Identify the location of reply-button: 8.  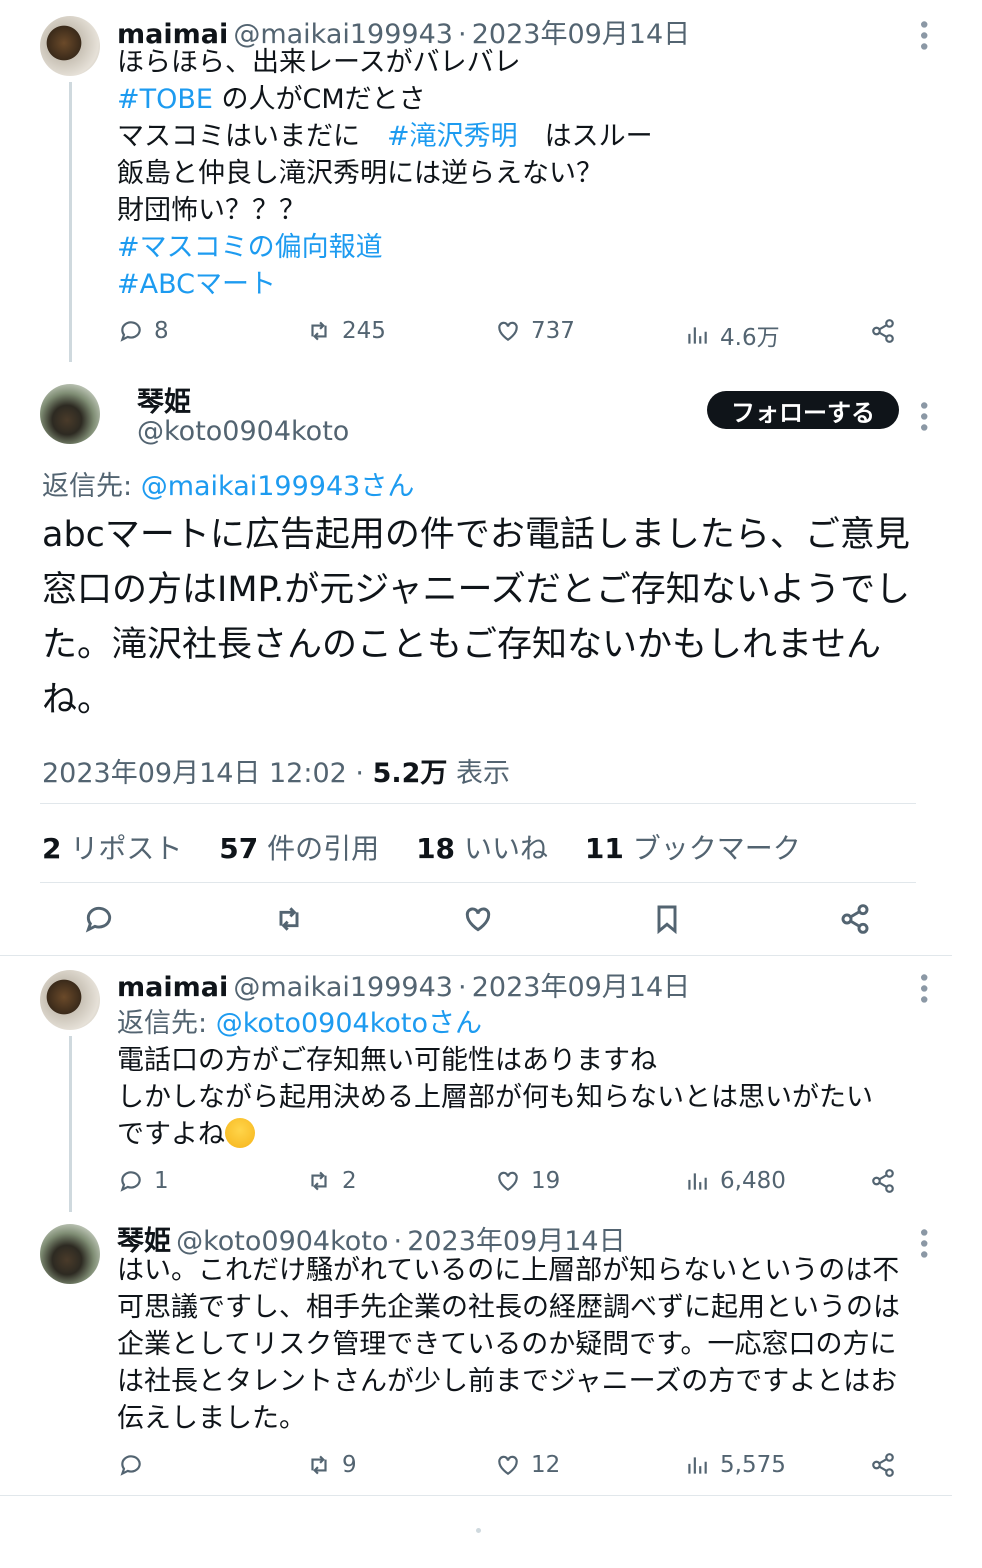
(143, 331).